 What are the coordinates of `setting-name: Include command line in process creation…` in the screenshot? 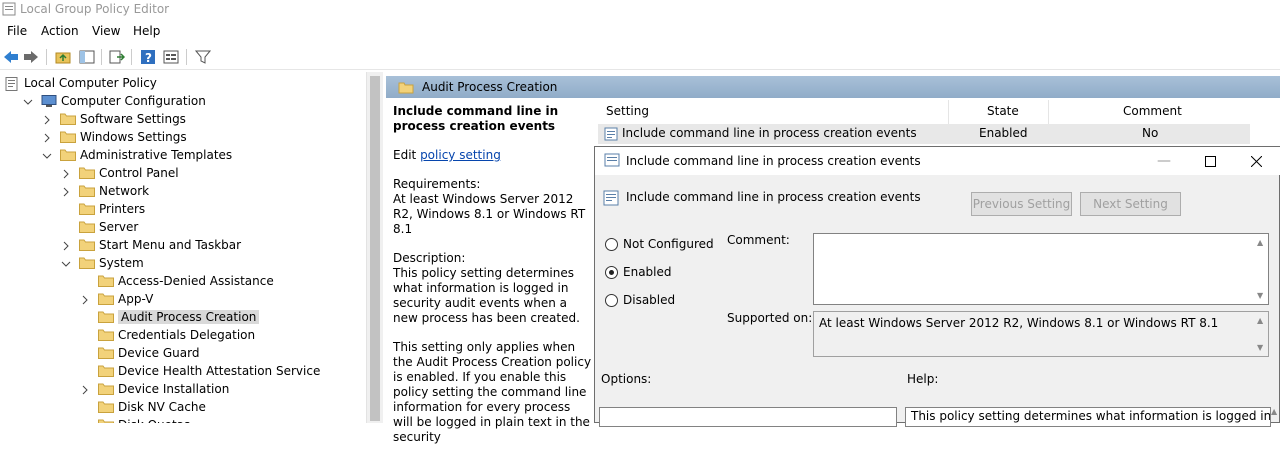 It's located at (773, 197).